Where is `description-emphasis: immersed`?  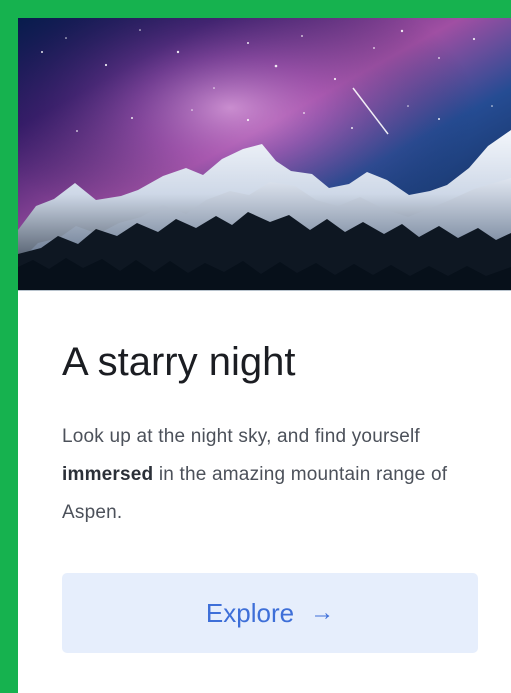
description-emphasis: immersed is located at coordinates (108, 474).